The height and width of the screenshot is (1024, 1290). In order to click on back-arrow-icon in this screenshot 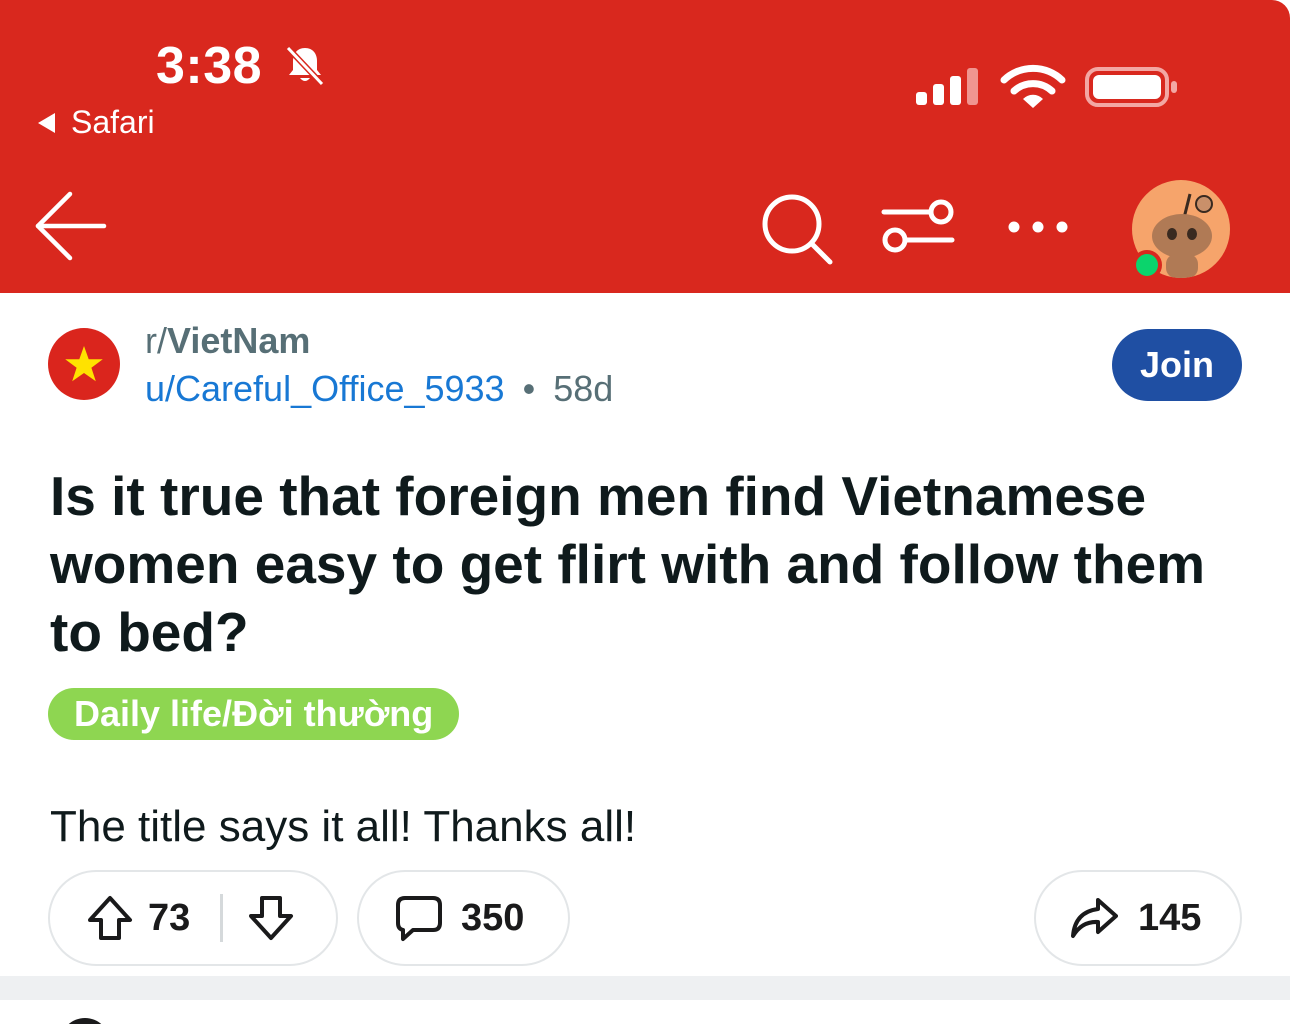, I will do `click(72, 226)`.